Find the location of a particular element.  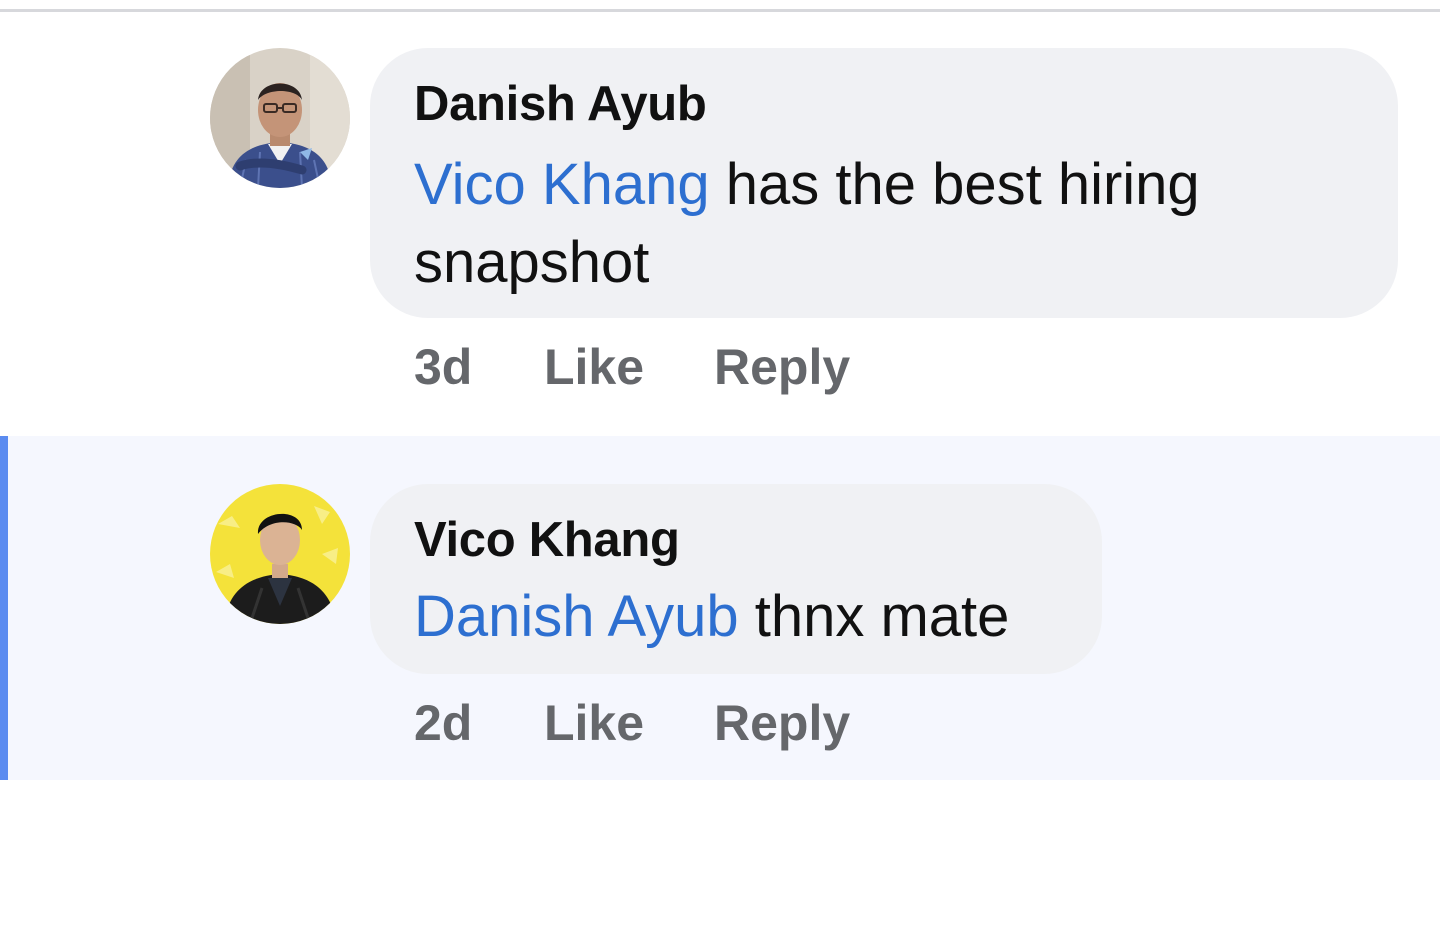

comment-timestamp: 3d is located at coordinates (443, 367).